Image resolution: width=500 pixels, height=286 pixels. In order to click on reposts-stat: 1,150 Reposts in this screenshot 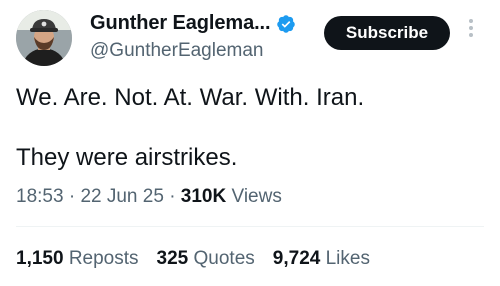, I will do `click(77, 259)`.